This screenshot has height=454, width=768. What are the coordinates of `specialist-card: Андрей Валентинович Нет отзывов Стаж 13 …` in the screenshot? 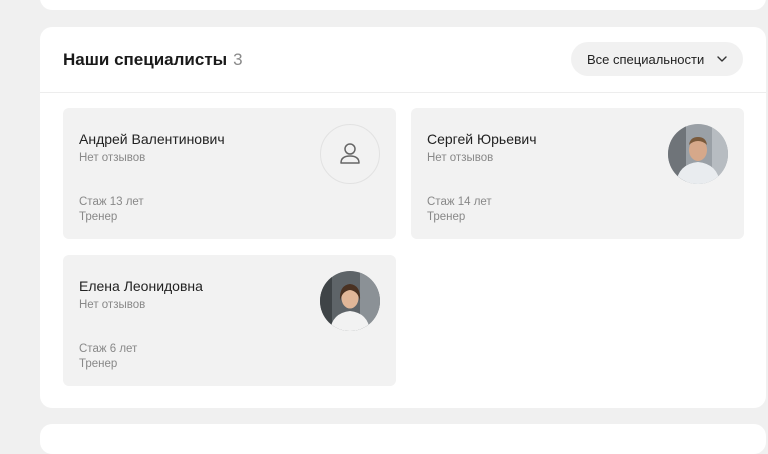 It's located at (229, 173).